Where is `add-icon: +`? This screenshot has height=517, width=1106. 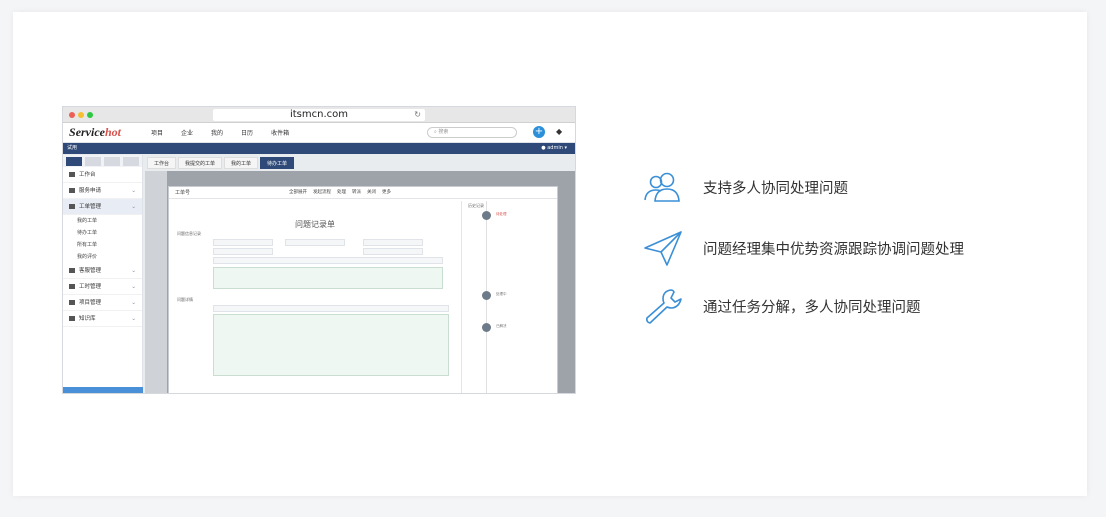 add-icon: + is located at coordinates (539, 132).